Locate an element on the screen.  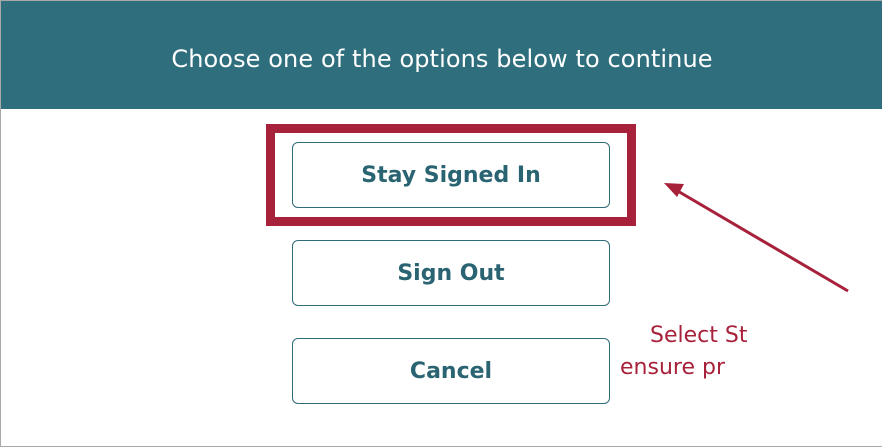
annotation-line-1: Select St is located at coordinates (699, 335).